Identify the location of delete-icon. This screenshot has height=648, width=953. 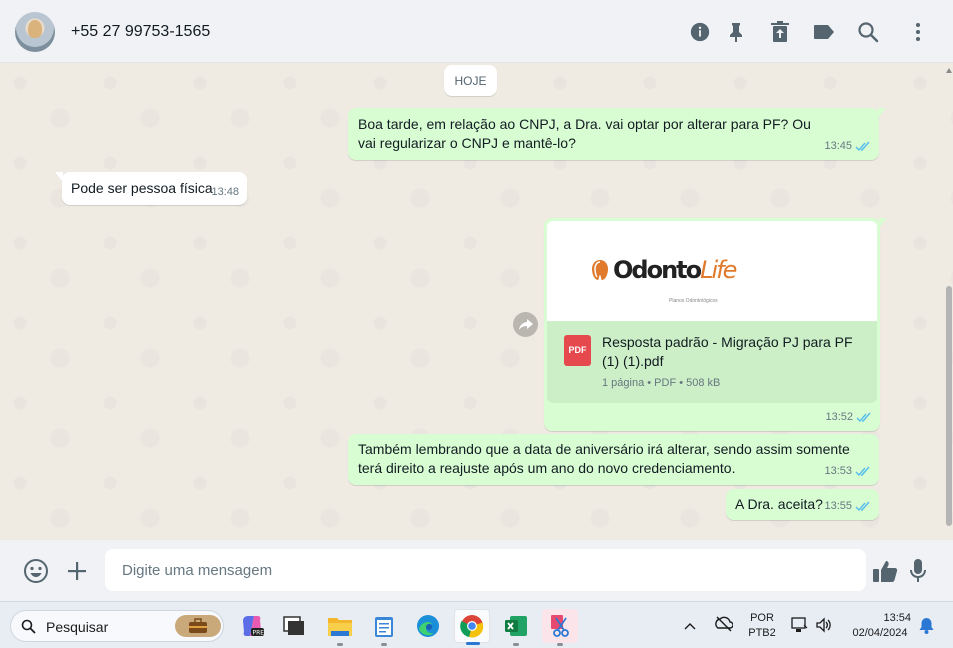
(780, 32).